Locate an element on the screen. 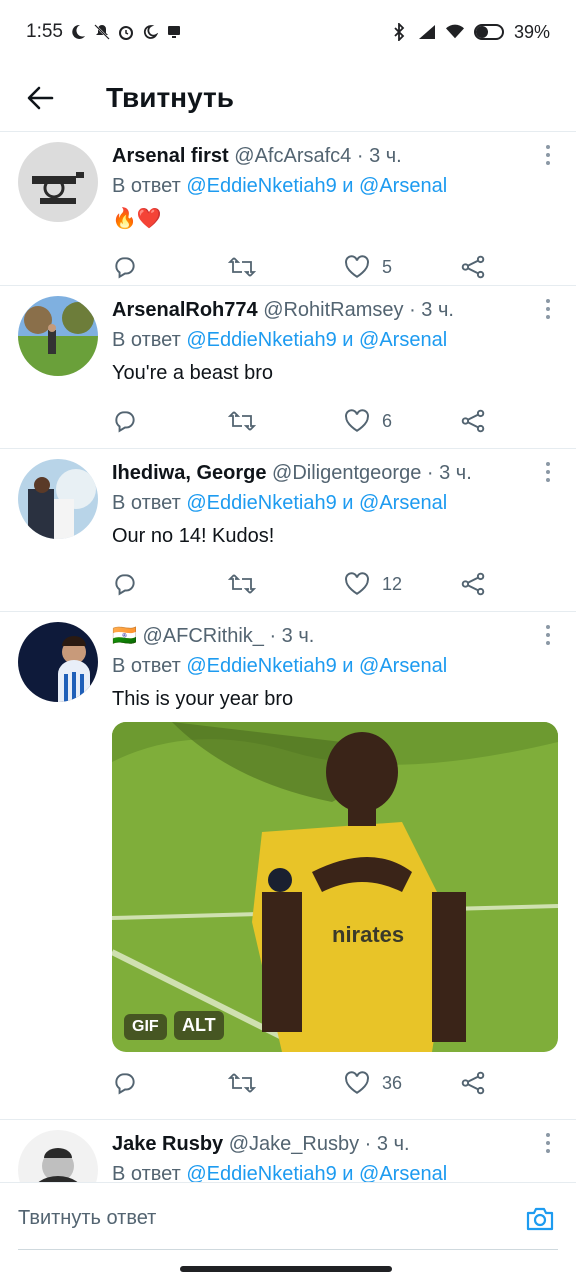 The image size is (576, 1280). cellular-signal-icon is located at coordinates (427, 32).